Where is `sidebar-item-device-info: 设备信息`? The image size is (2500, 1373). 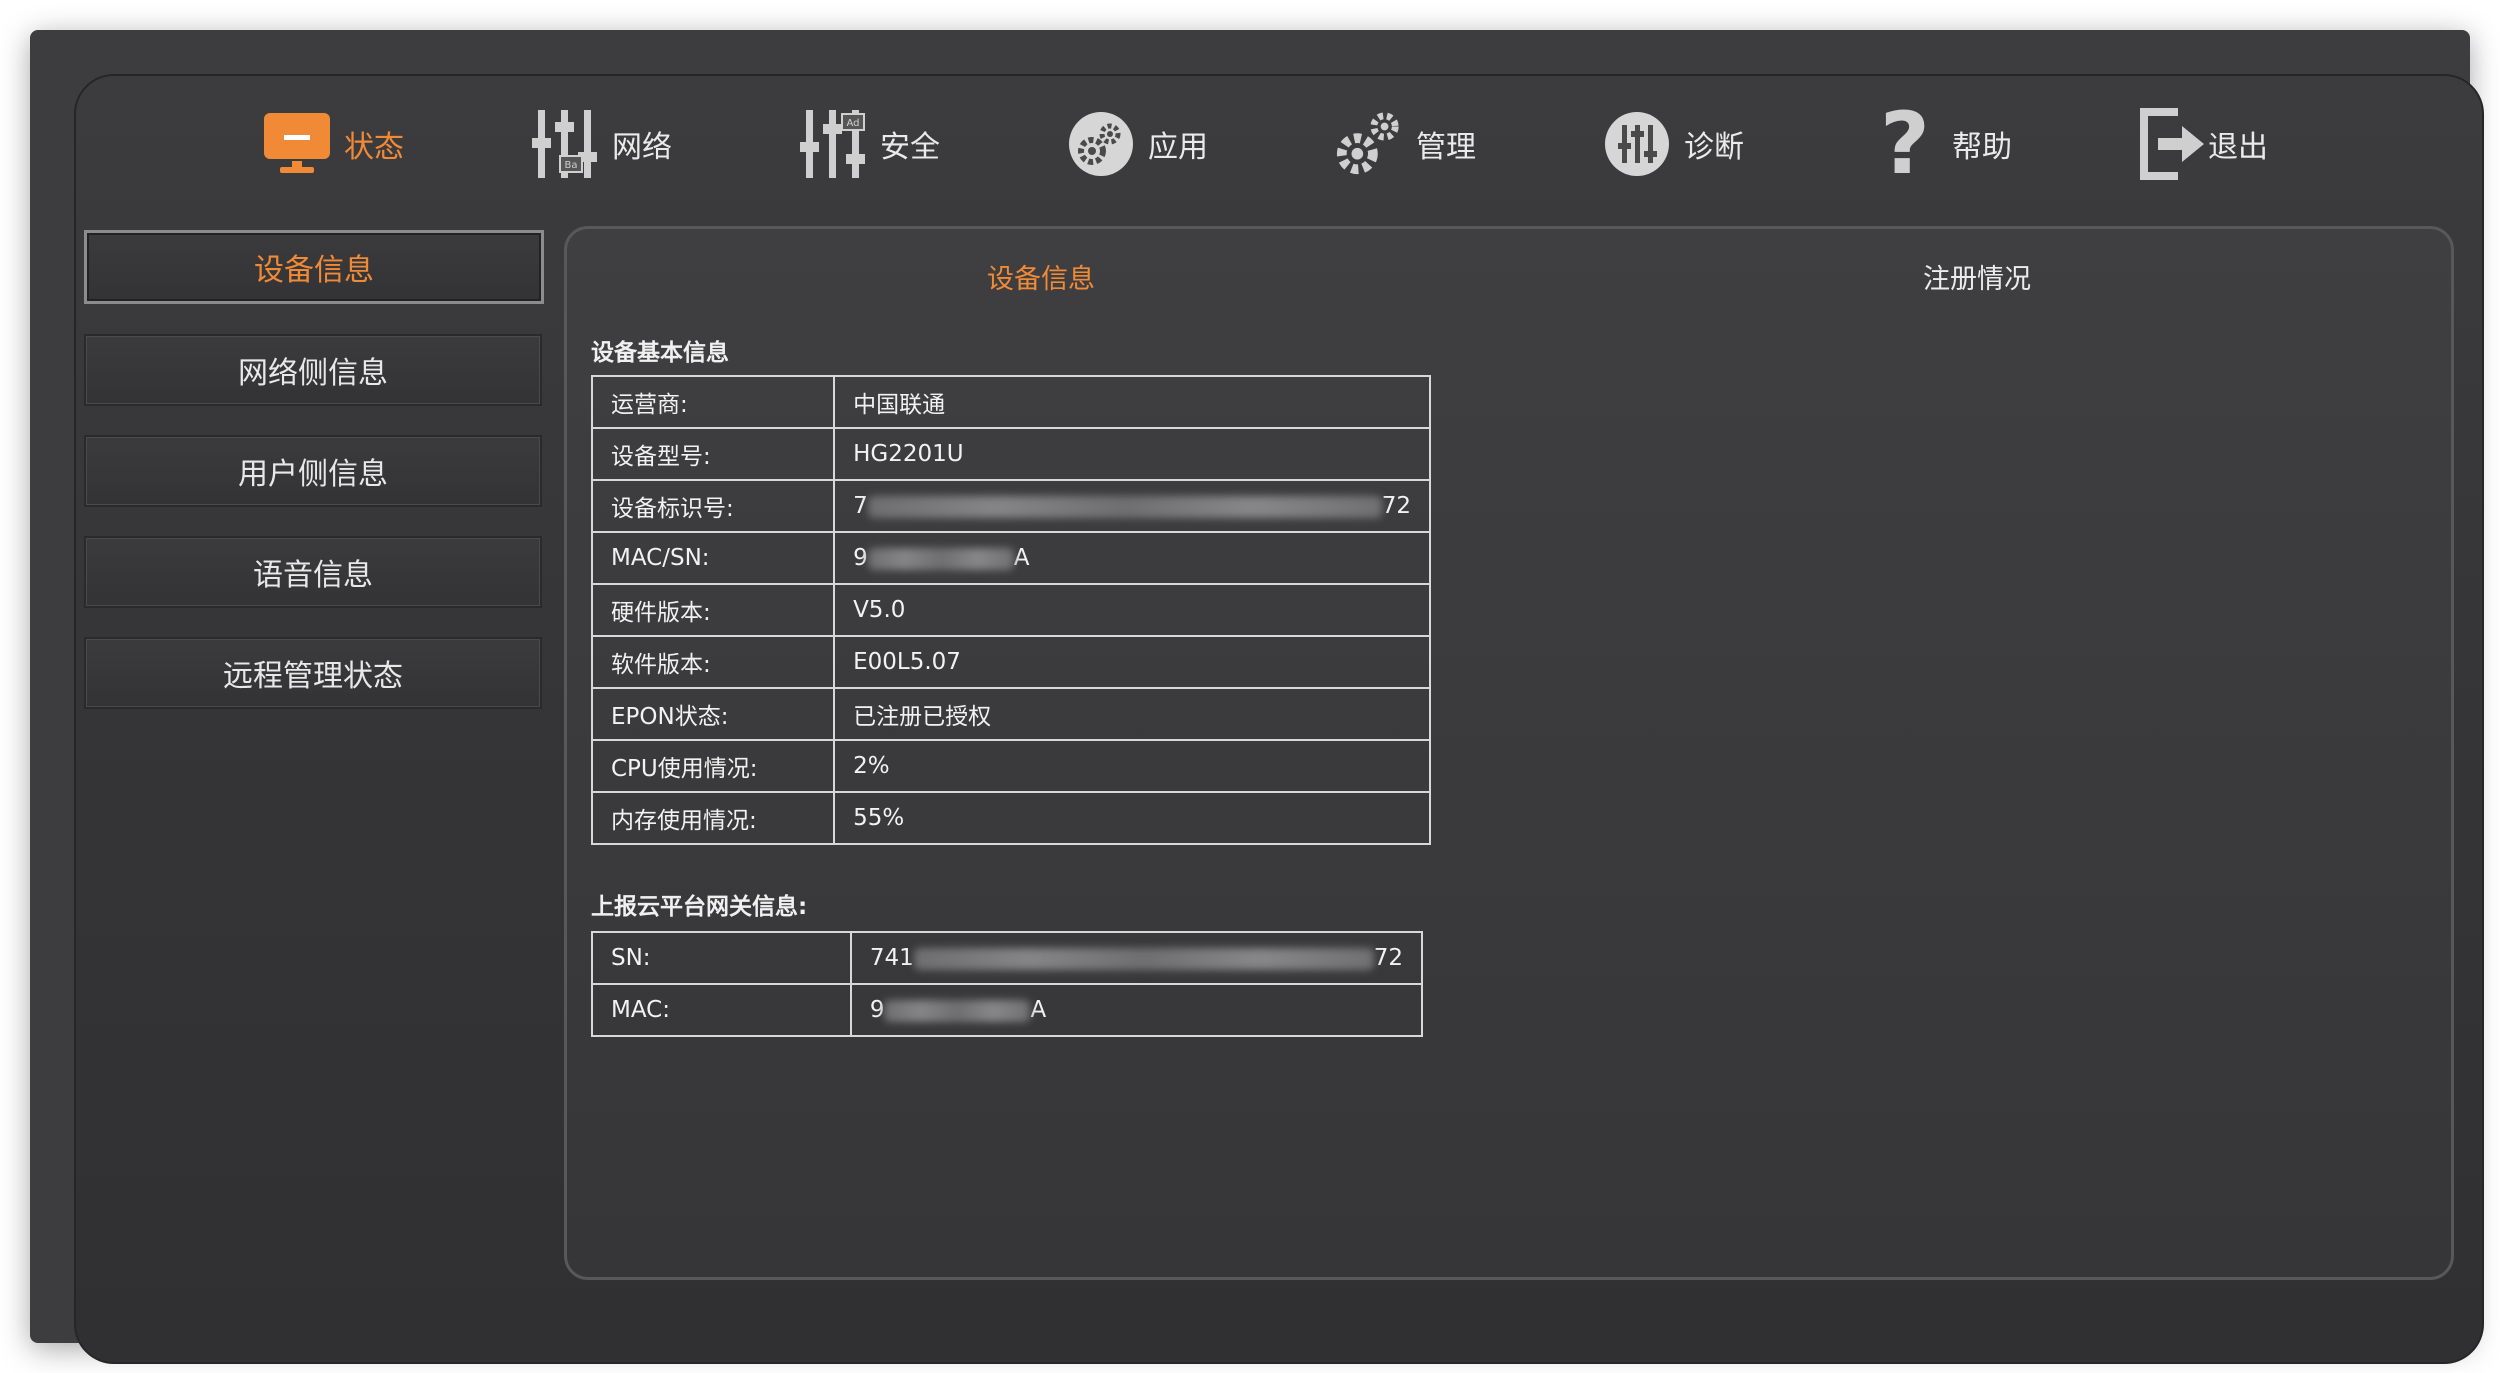
sidebar-item-device-info: 设备信息 is located at coordinates (314, 267).